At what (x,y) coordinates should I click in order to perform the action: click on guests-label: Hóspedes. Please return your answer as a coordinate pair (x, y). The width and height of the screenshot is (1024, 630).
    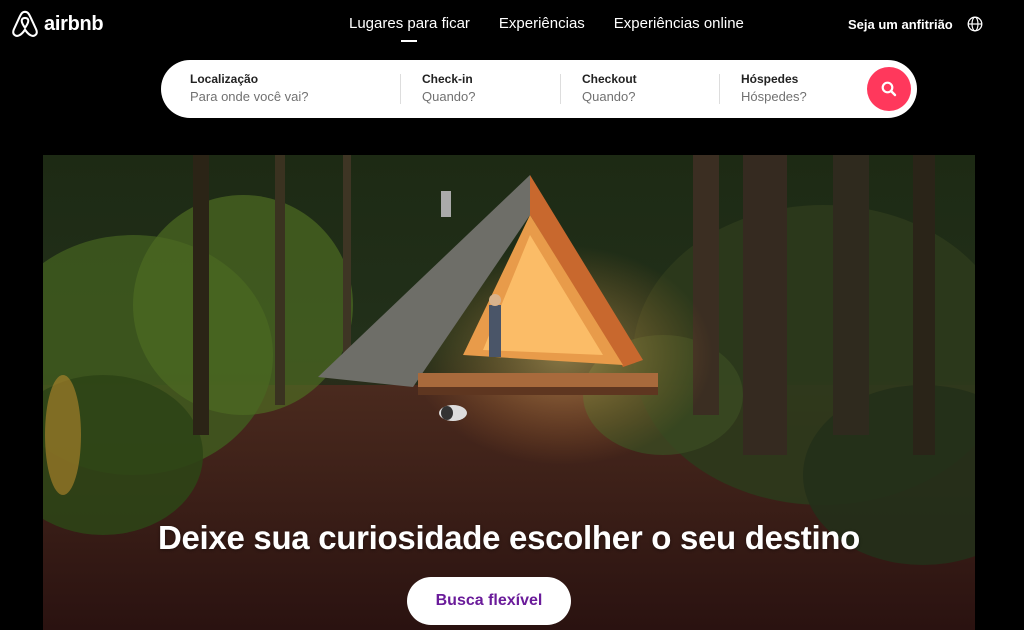
    Looking at the image, I should click on (770, 79).